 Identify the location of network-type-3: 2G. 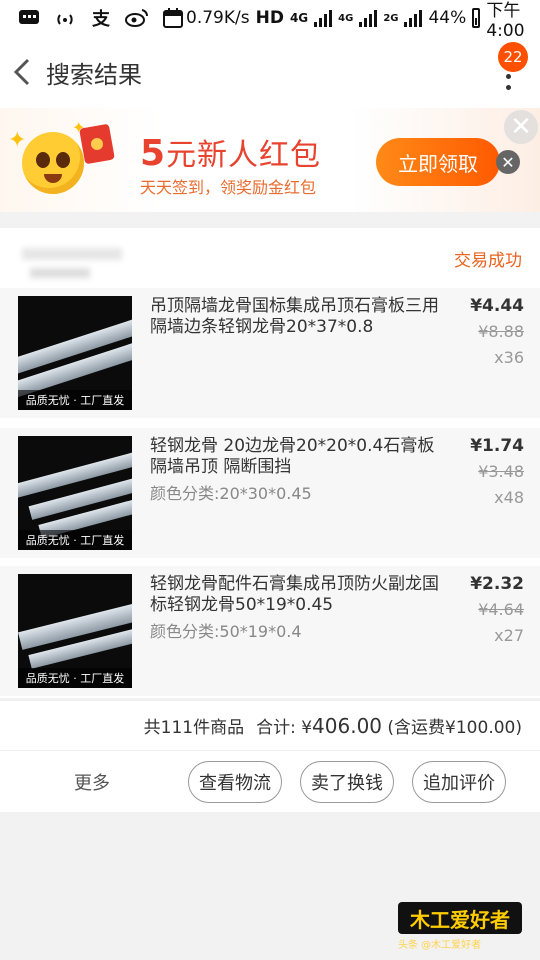
(391, 18).